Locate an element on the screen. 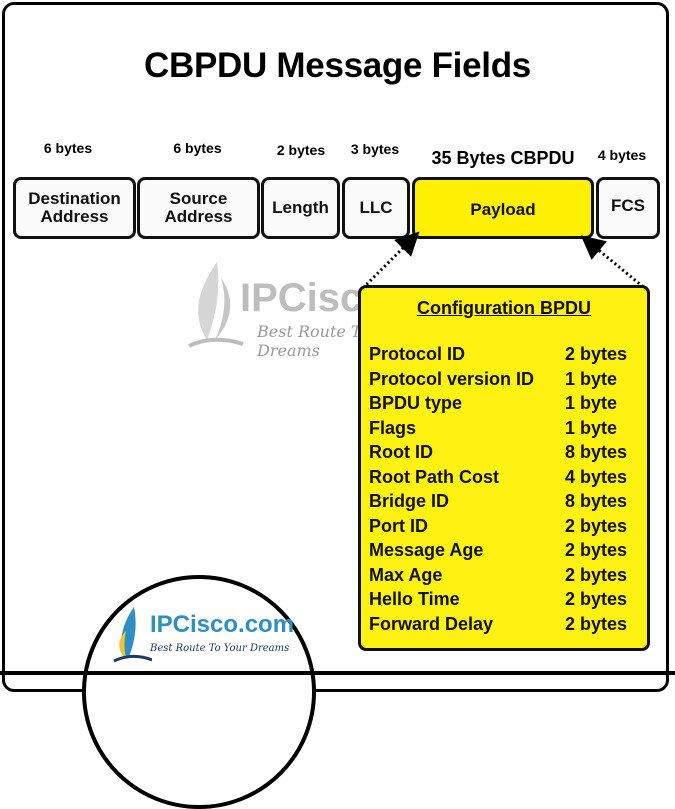  config-field-name: Root Path Cost is located at coordinates (434, 476).